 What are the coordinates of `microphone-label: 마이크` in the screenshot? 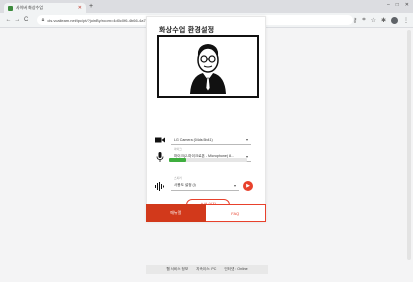 It's located at (178, 149).